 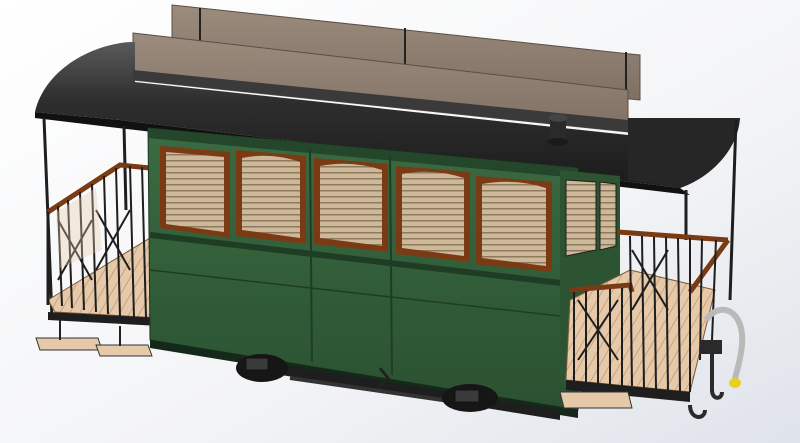 I want to click on roof-lamp, so click(x=558, y=130).